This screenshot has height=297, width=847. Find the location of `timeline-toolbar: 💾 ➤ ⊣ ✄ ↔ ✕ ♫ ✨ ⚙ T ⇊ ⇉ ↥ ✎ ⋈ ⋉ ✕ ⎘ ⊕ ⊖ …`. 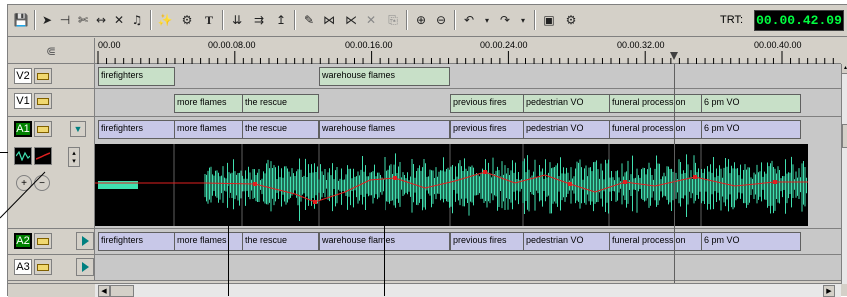

timeline-toolbar: 💾 ➤ ⊣ ✄ ↔ ✕ ♫ ✨ ⚙ T ⇊ ⇉ ↥ ✎ ⋈ ⋉ ✕ ⎘ ⊕ ⊖ … is located at coordinates (427, 21).